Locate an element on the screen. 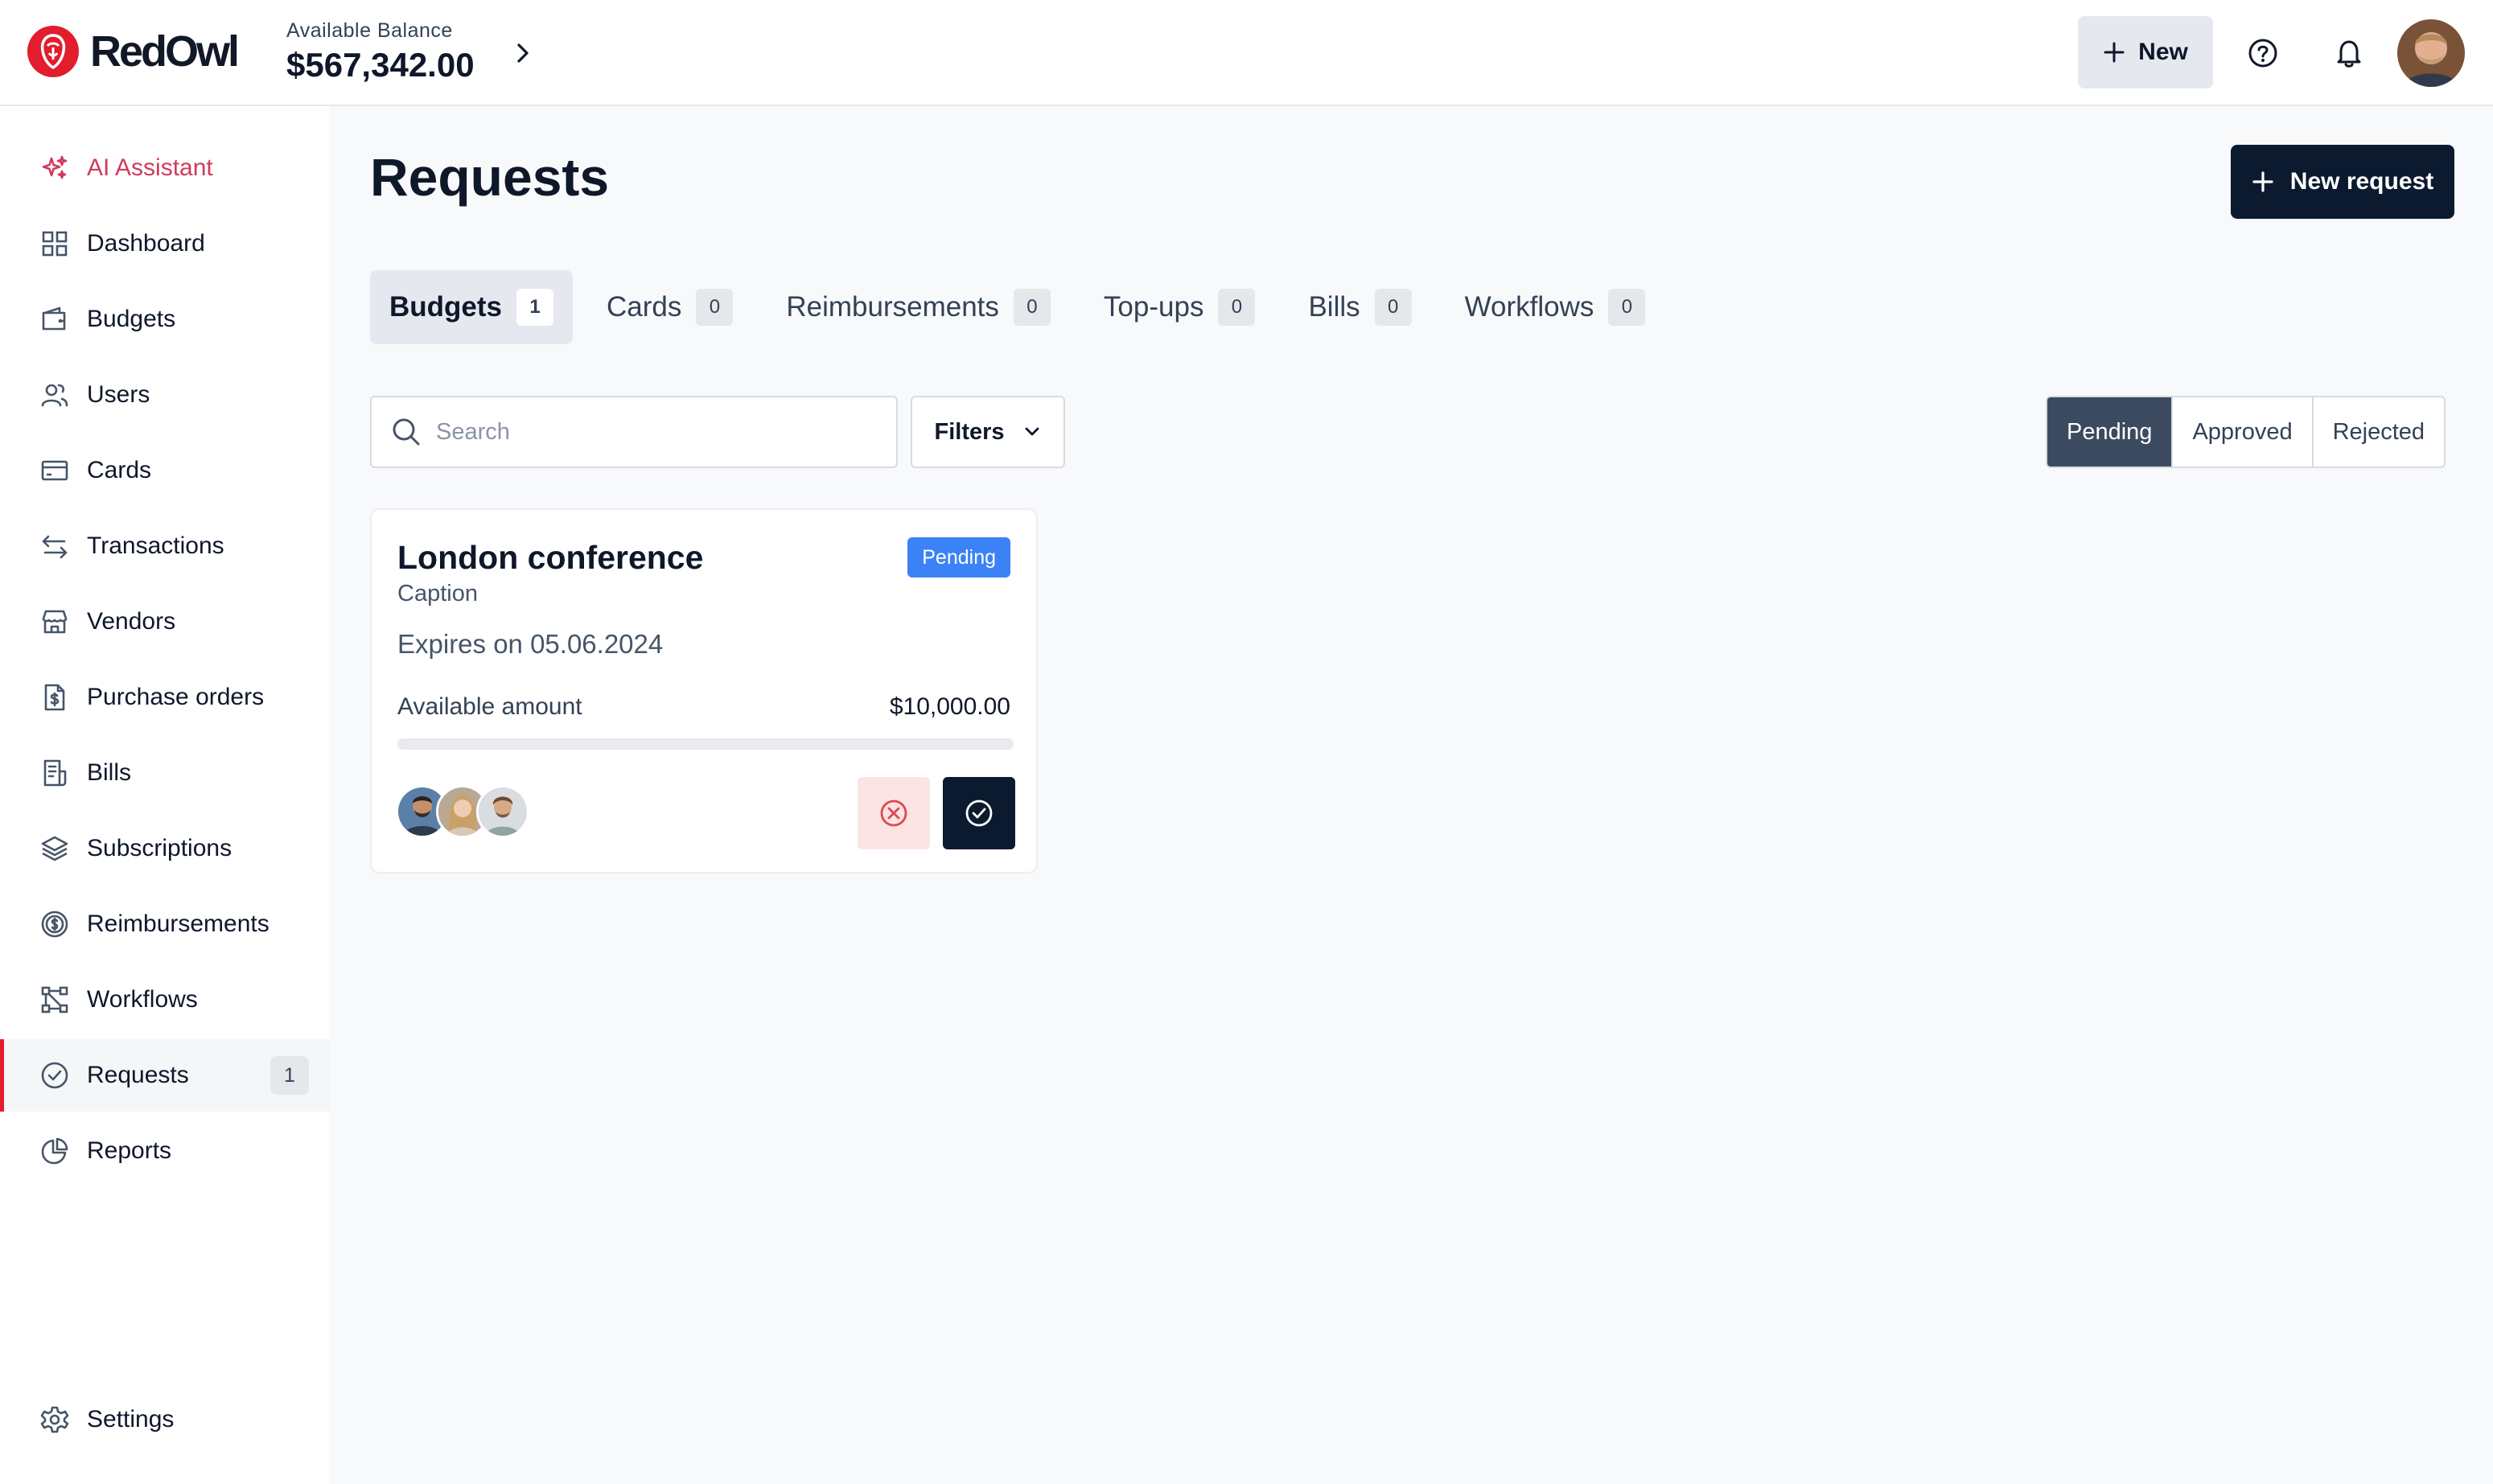 Image resolution: width=2493 pixels, height=1484 pixels. avatar is located at coordinates (502, 811).